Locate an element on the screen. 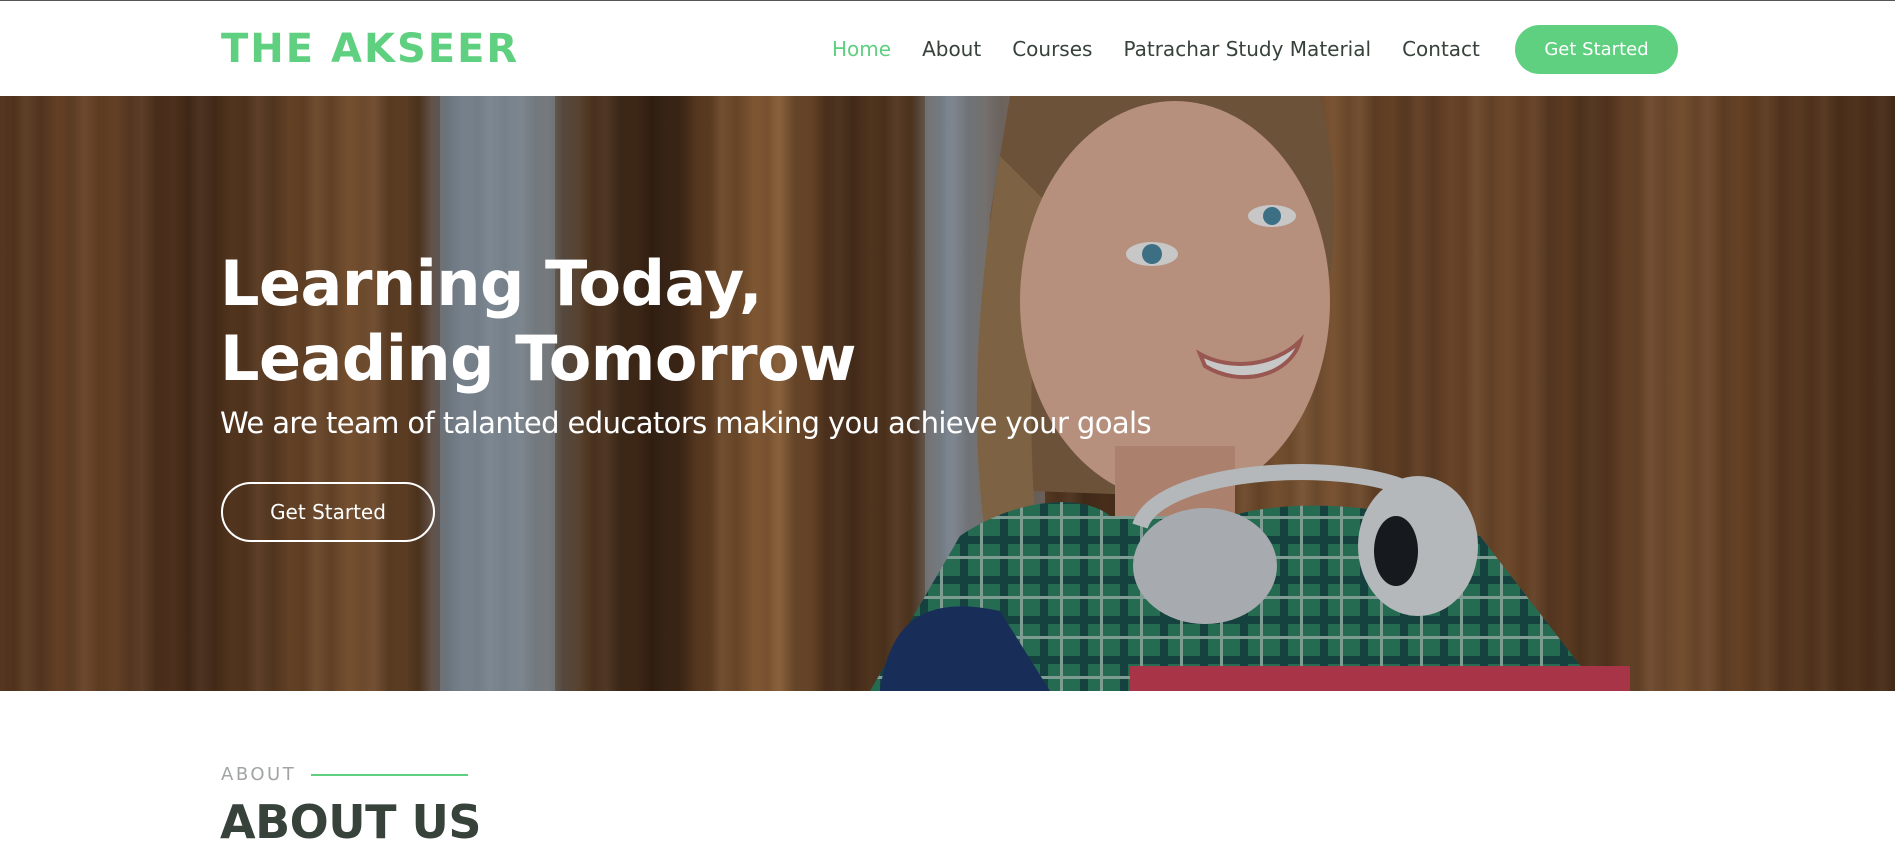 This screenshot has width=1895, height=861. about-eyebrow: ABOUT is located at coordinates (345, 775).